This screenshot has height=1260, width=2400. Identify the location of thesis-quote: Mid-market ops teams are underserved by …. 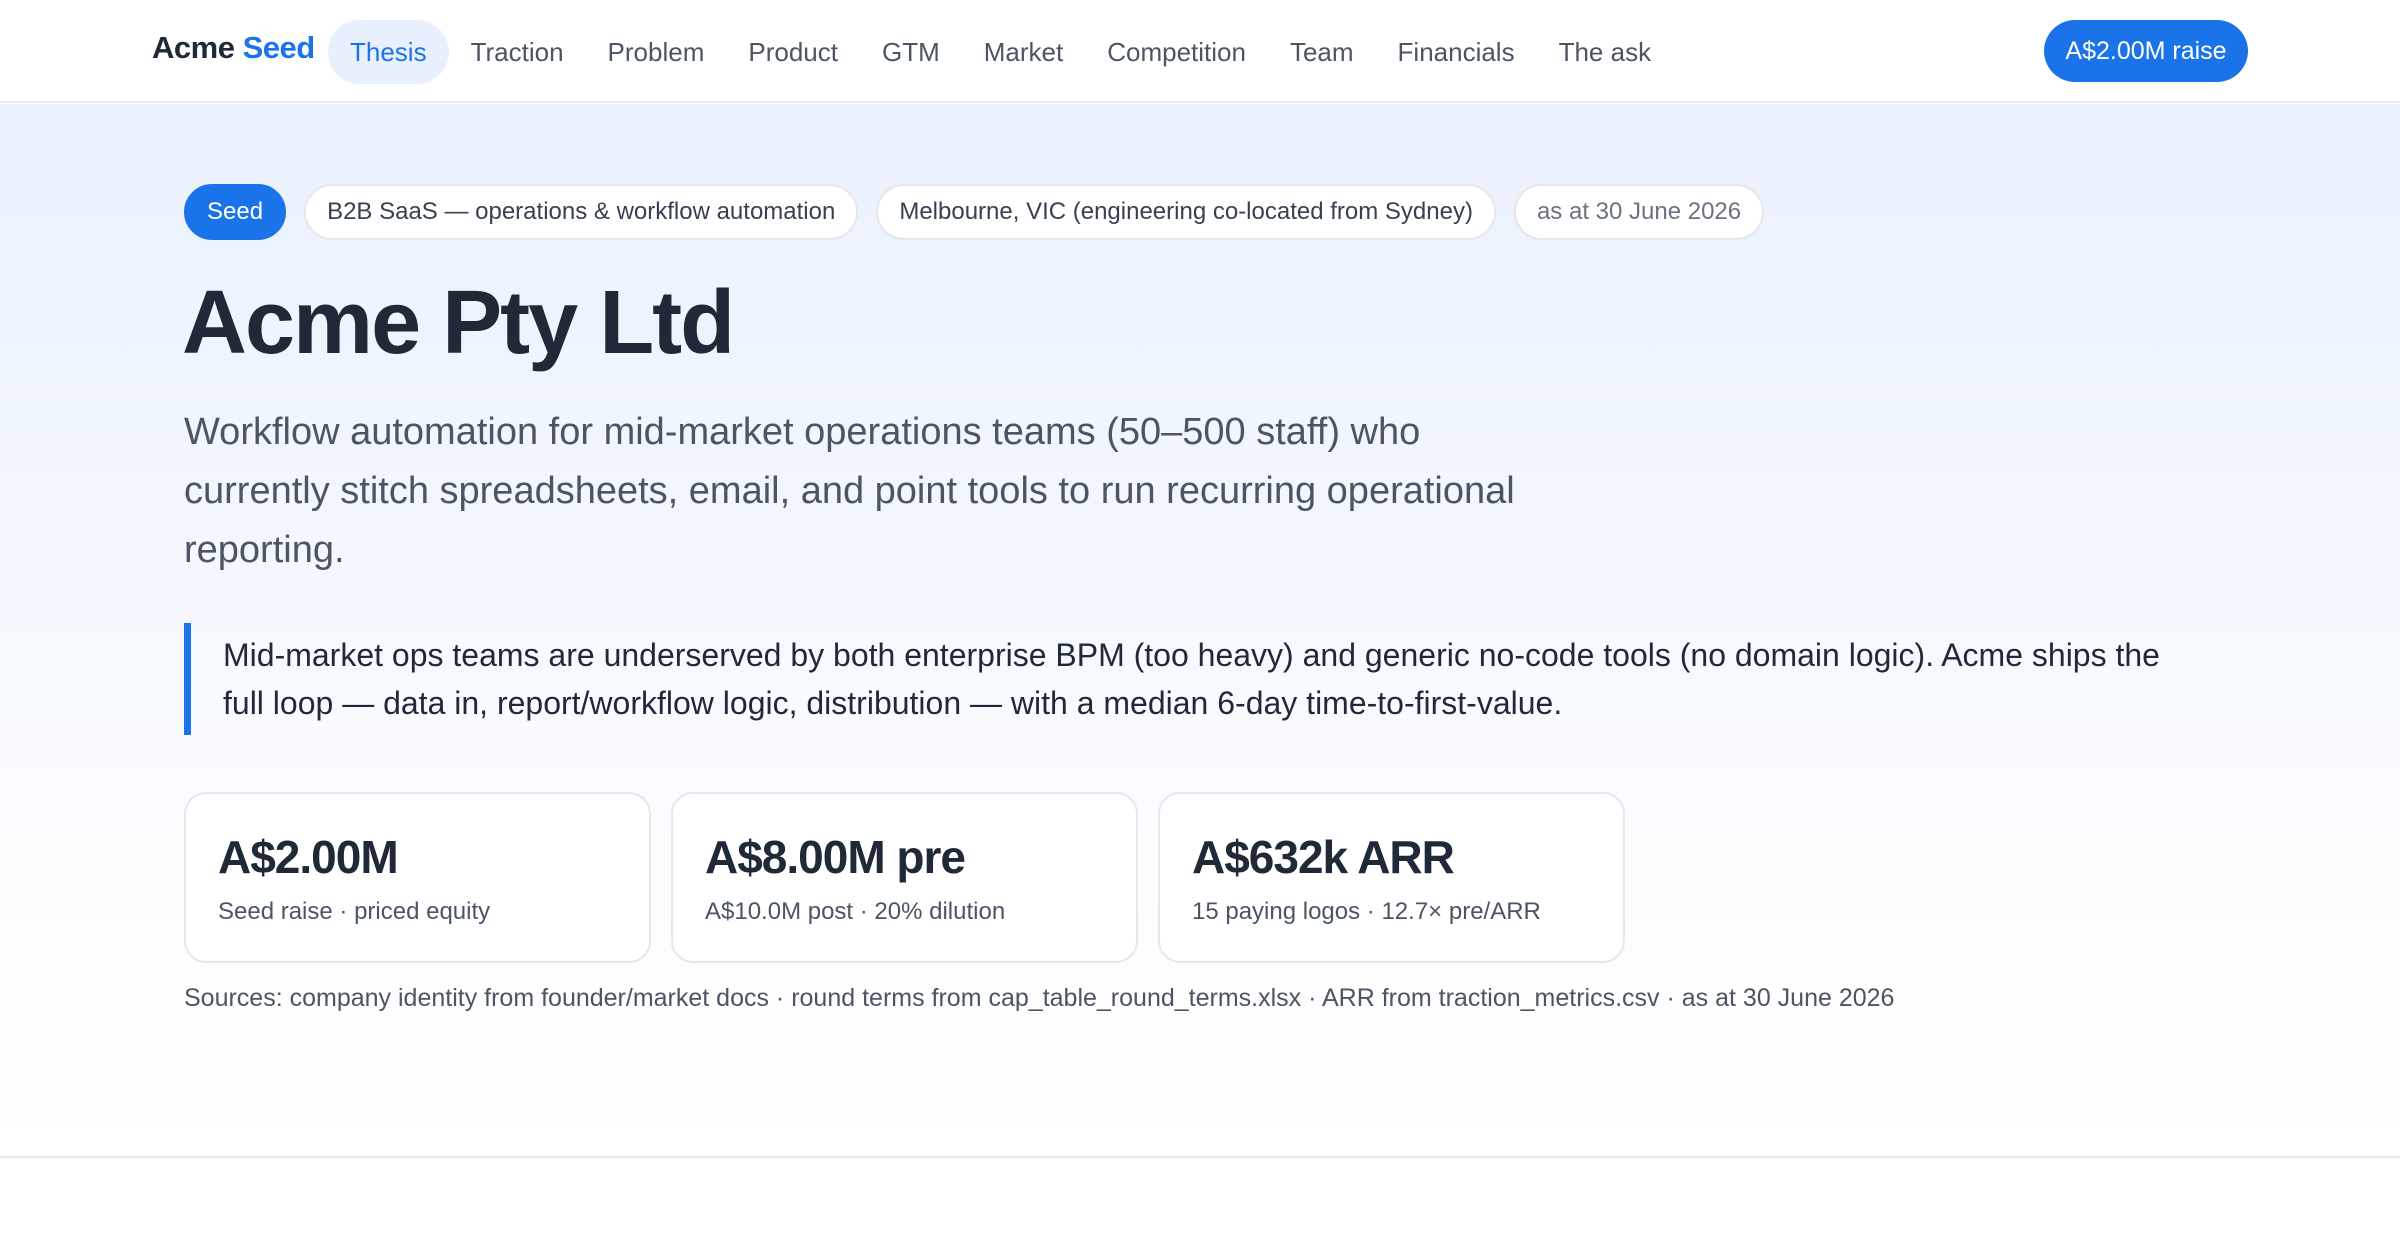
(1194, 679).